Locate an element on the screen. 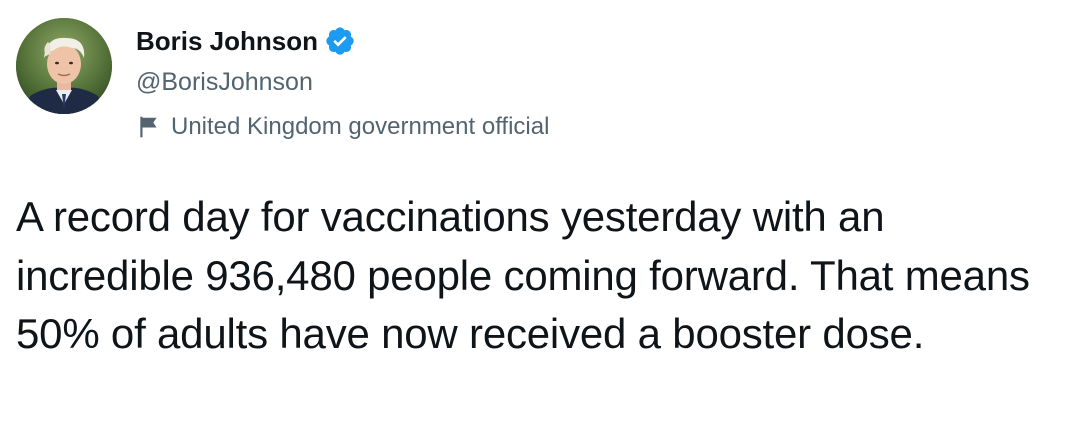 This screenshot has width=1068, height=431. avatar is located at coordinates (64, 66).